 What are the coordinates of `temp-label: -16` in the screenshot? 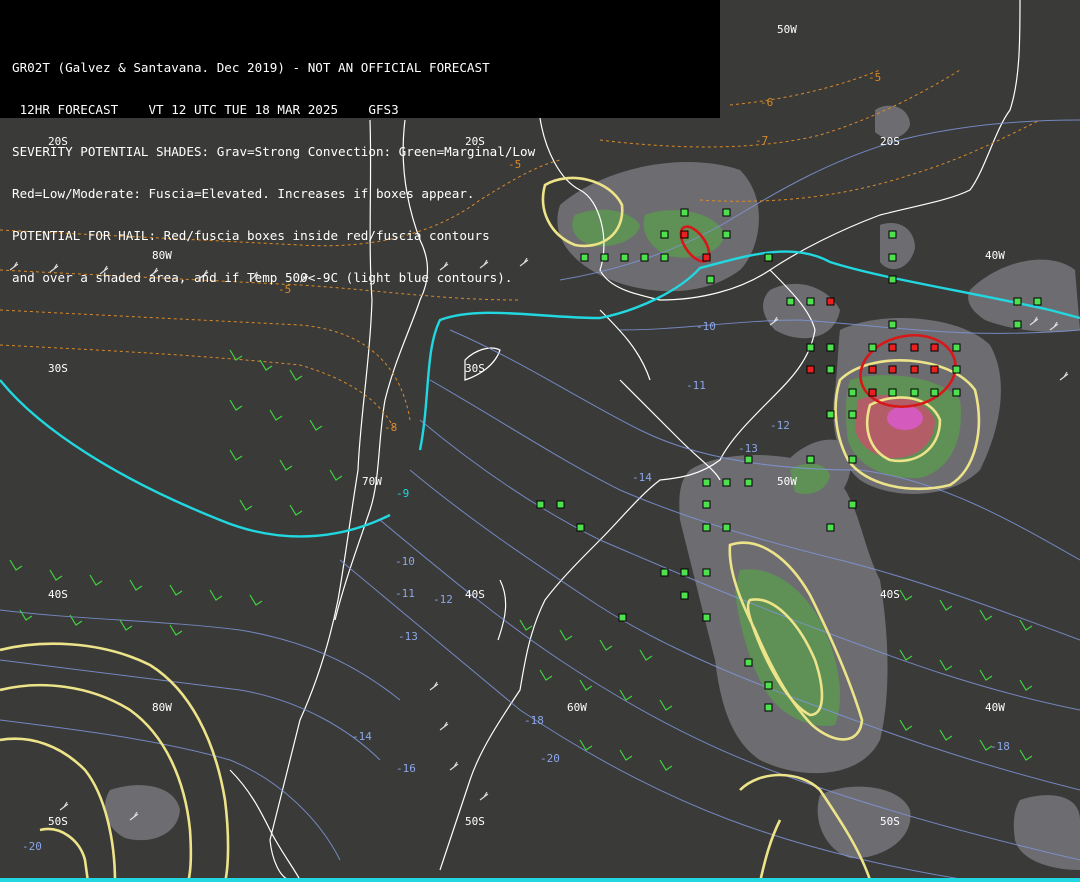 It's located at (406, 768).